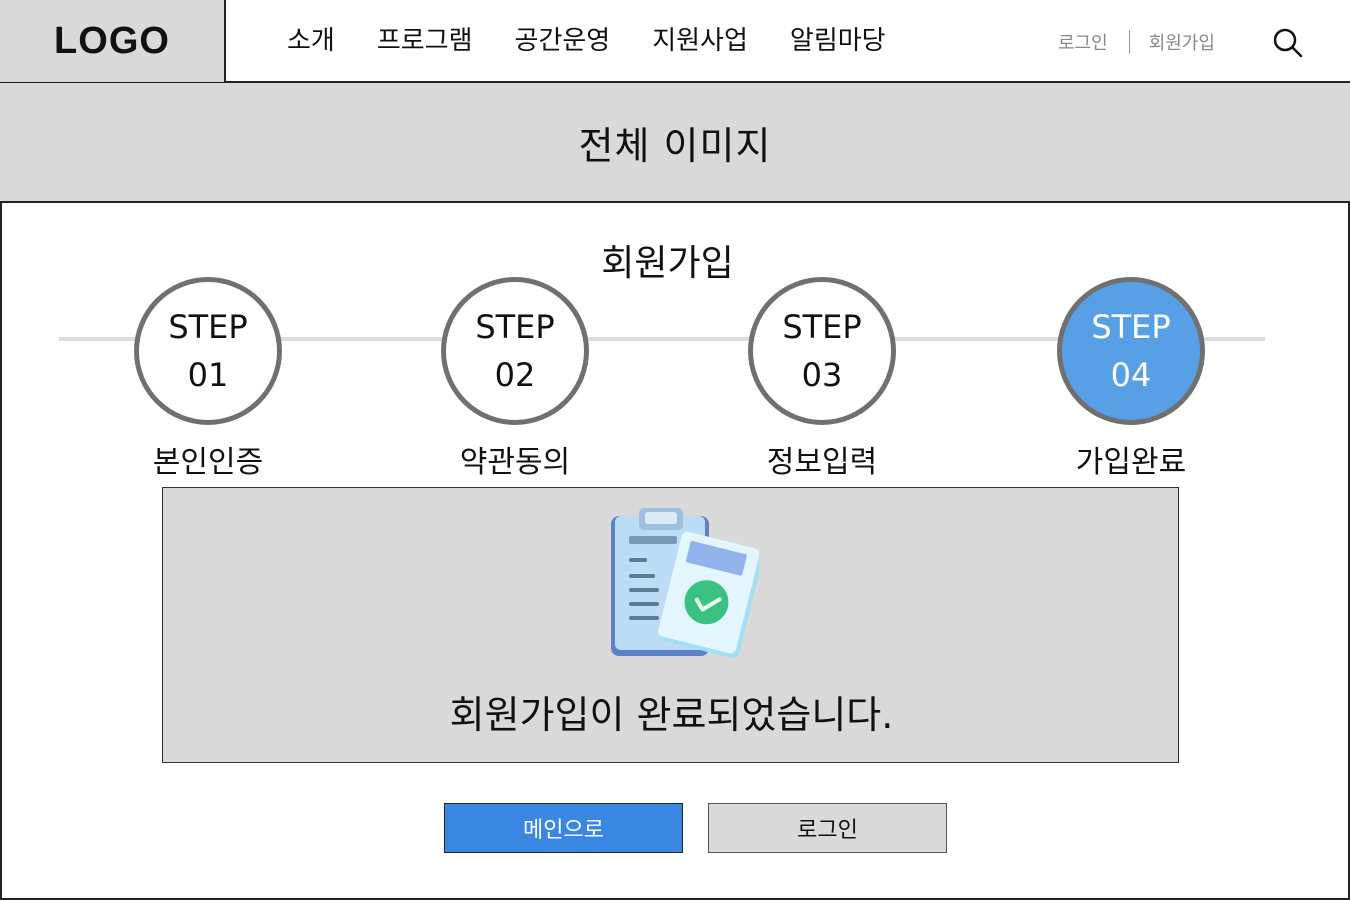 The image size is (1350, 900). I want to click on step-4: STEP 04 가입완료, so click(1131, 378).